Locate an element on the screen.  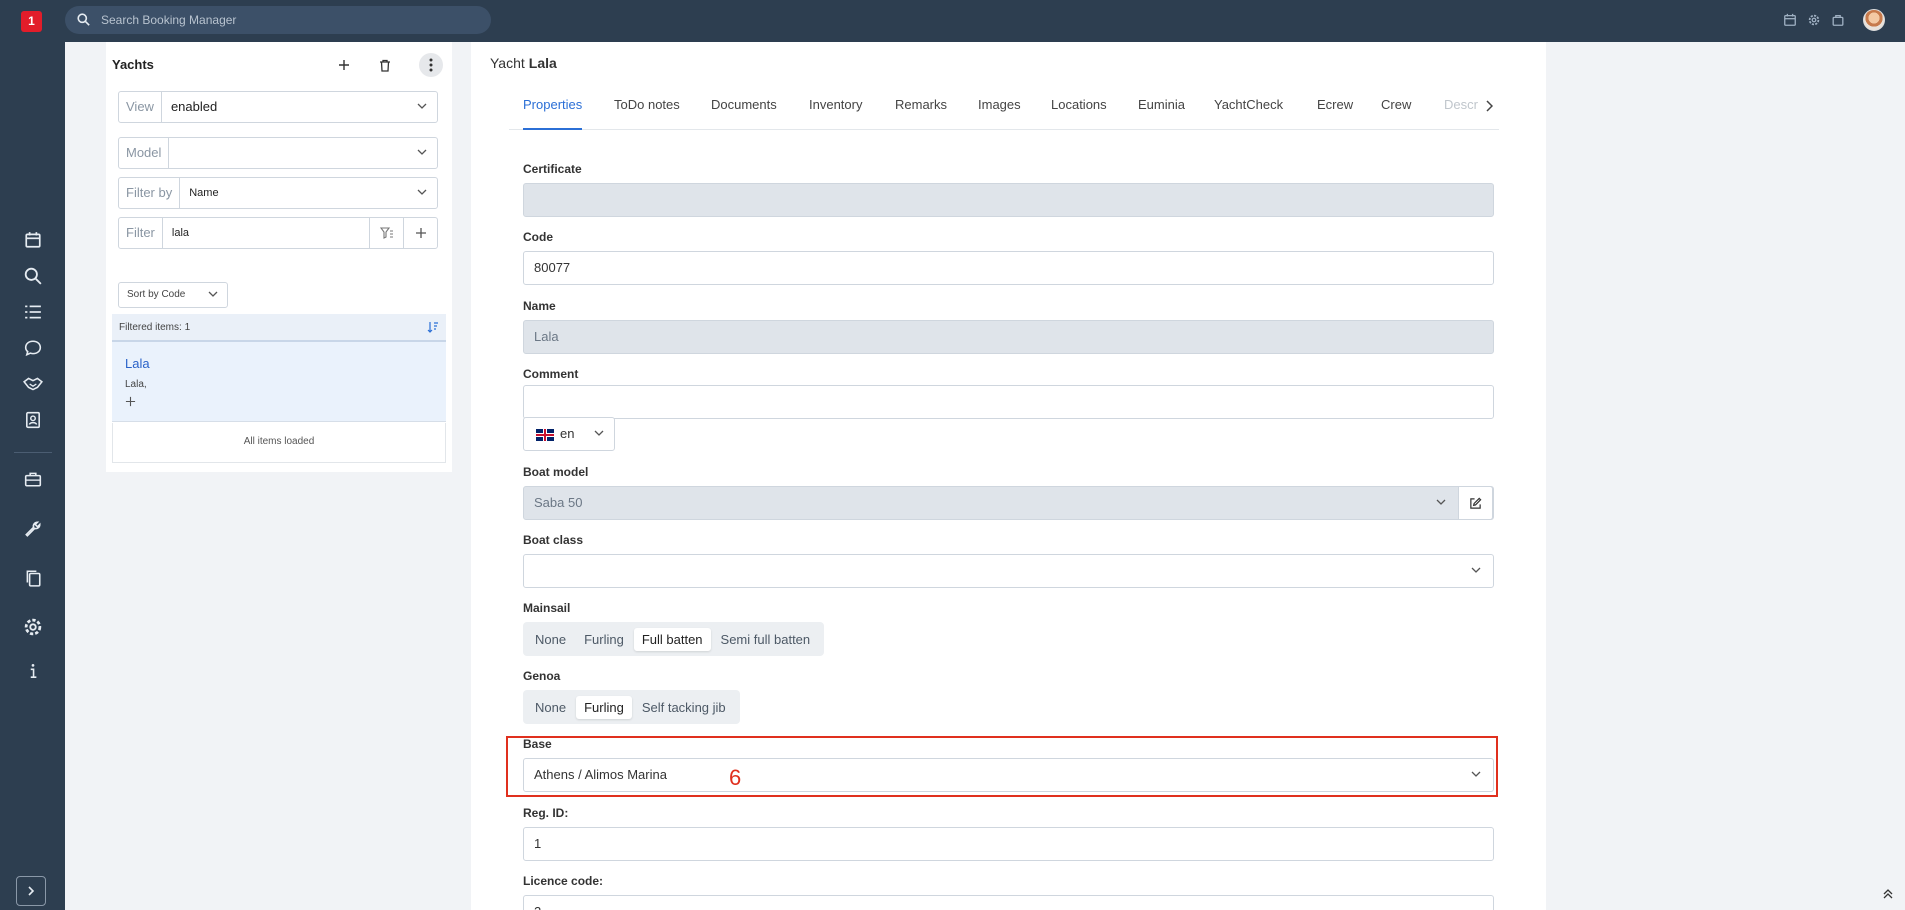
search-input is located at coordinates (291, 20).